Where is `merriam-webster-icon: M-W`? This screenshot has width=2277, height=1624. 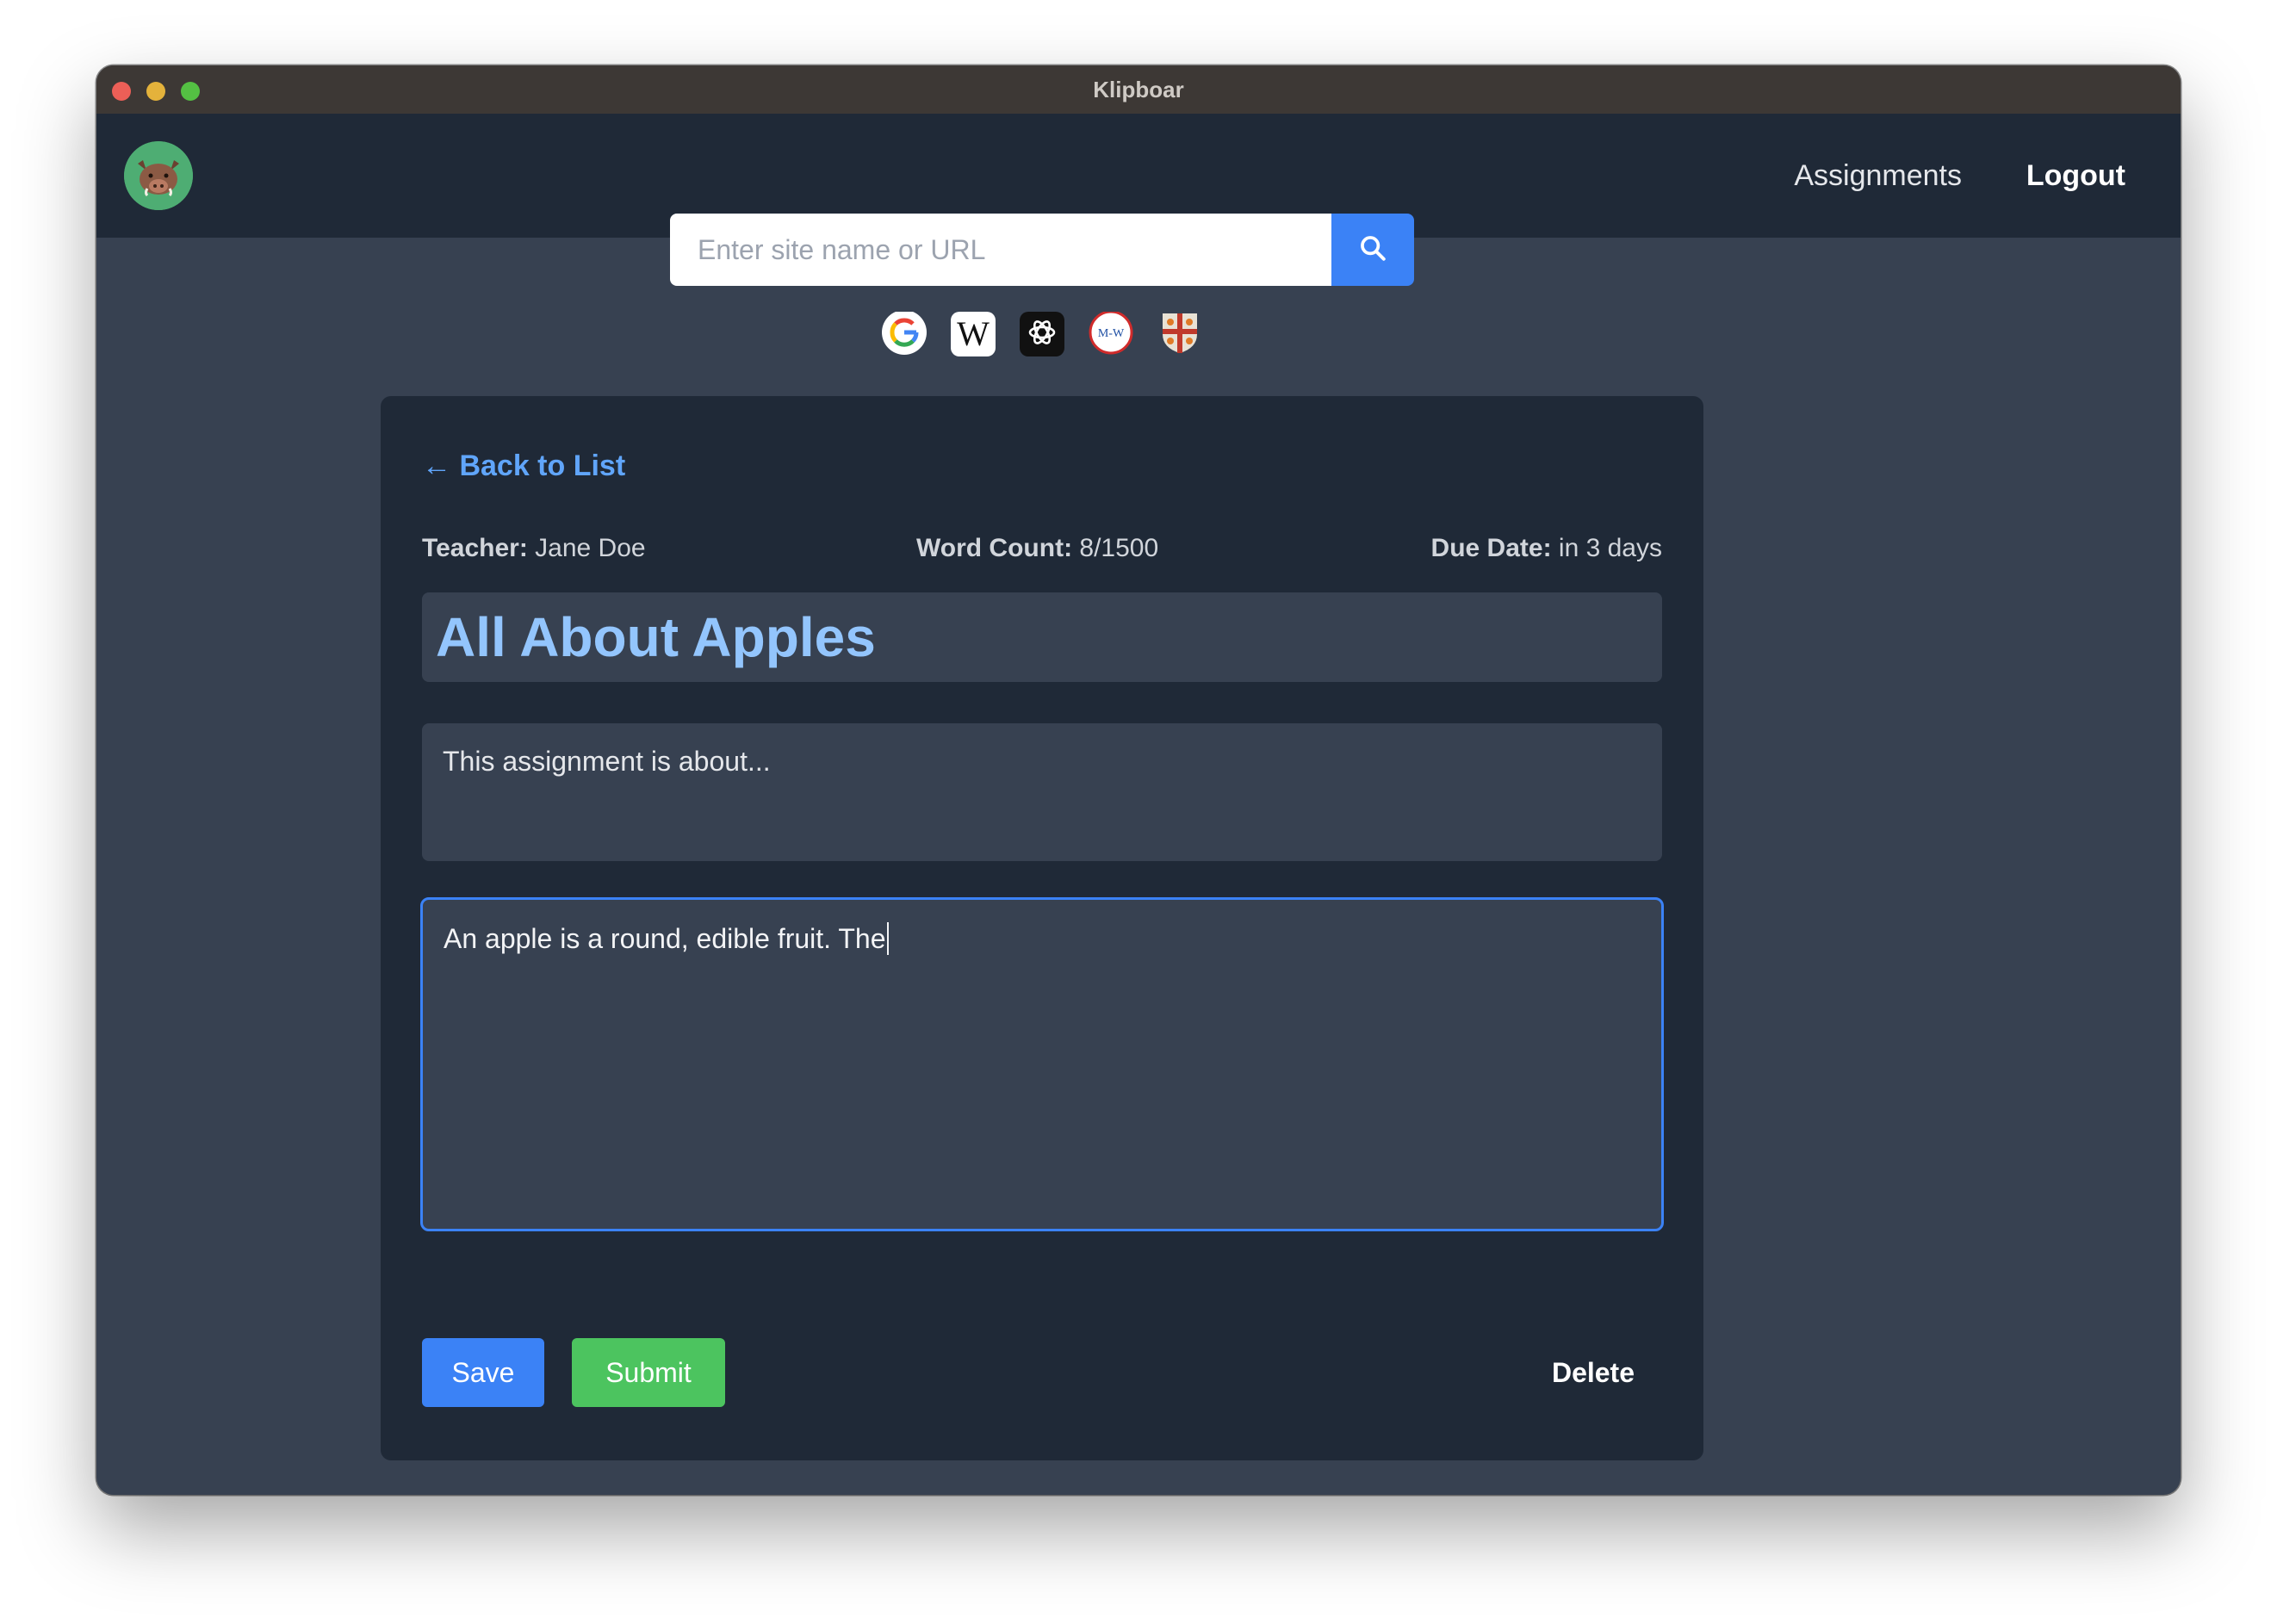
merriam-webster-icon: M-W is located at coordinates (1111, 334).